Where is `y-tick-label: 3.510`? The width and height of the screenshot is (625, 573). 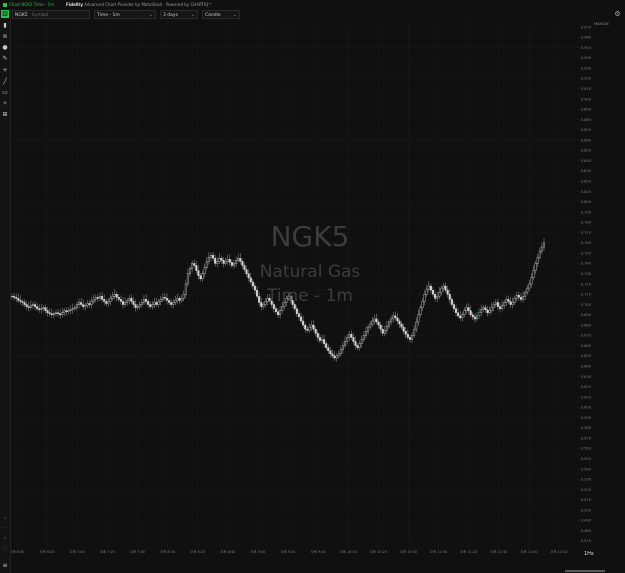 y-tick-label: 3.510 is located at coordinates (586, 500).